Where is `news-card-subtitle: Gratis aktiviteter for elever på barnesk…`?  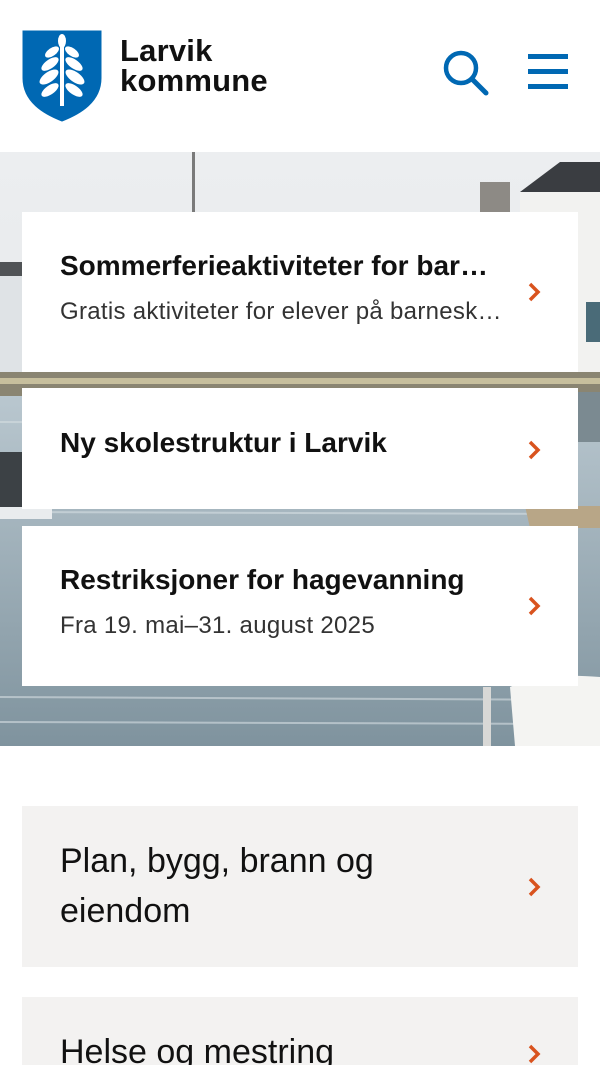 news-card-subtitle: Gratis aktiviteter for elever på barnesk… is located at coordinates (282, 311).